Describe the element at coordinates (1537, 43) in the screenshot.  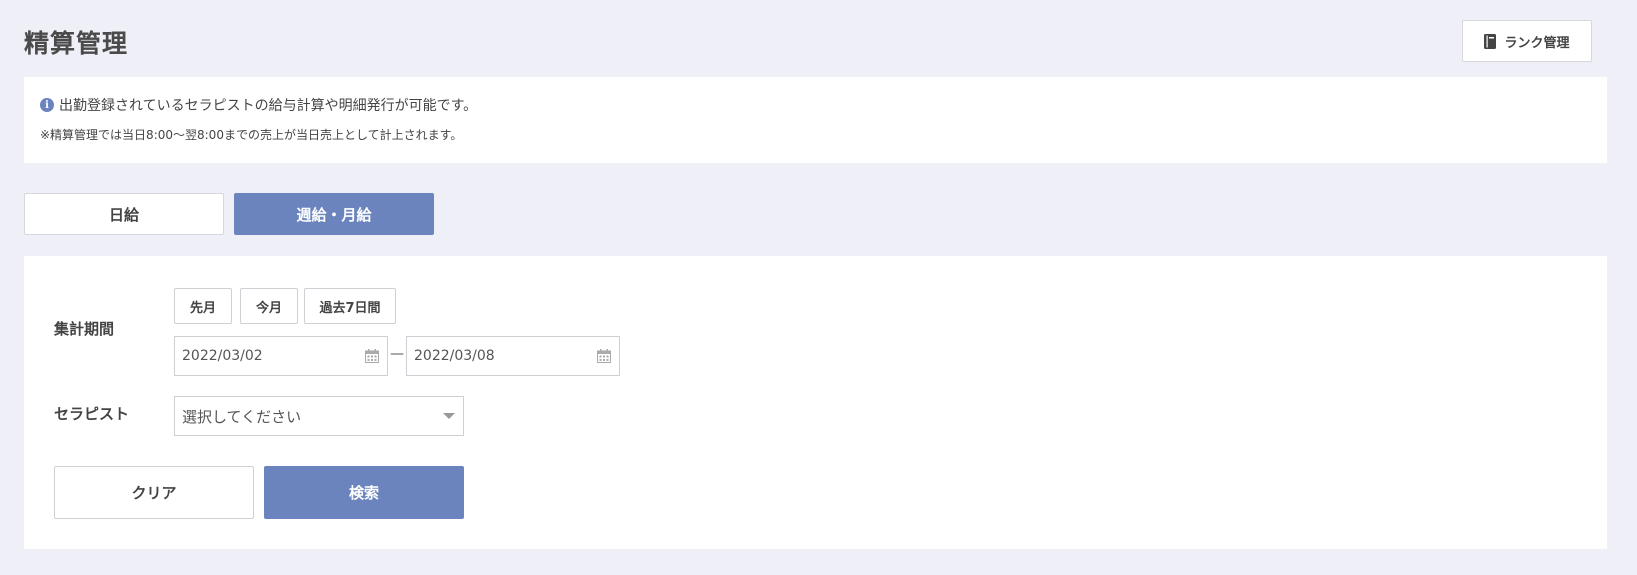
I see `rank-management-label: ランク管理` at that location.